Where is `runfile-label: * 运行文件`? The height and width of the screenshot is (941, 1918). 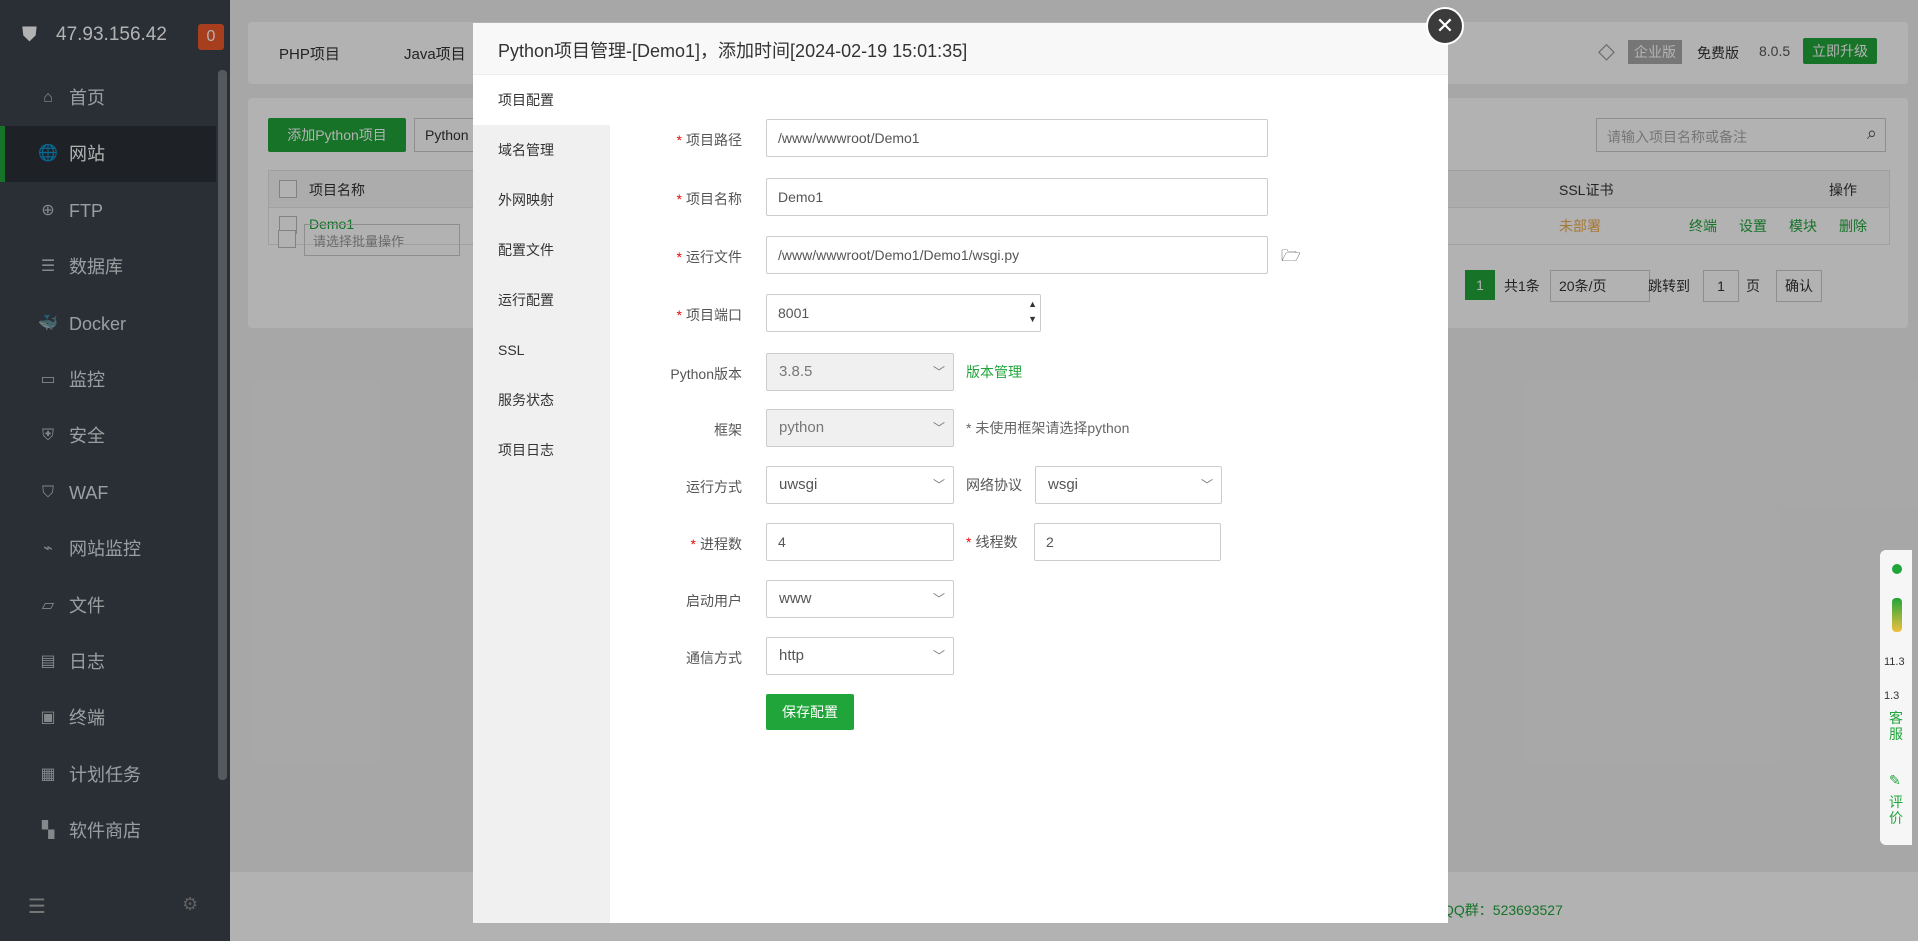 runfile-label: * 运行文件 is located at coordinates (678, 257).